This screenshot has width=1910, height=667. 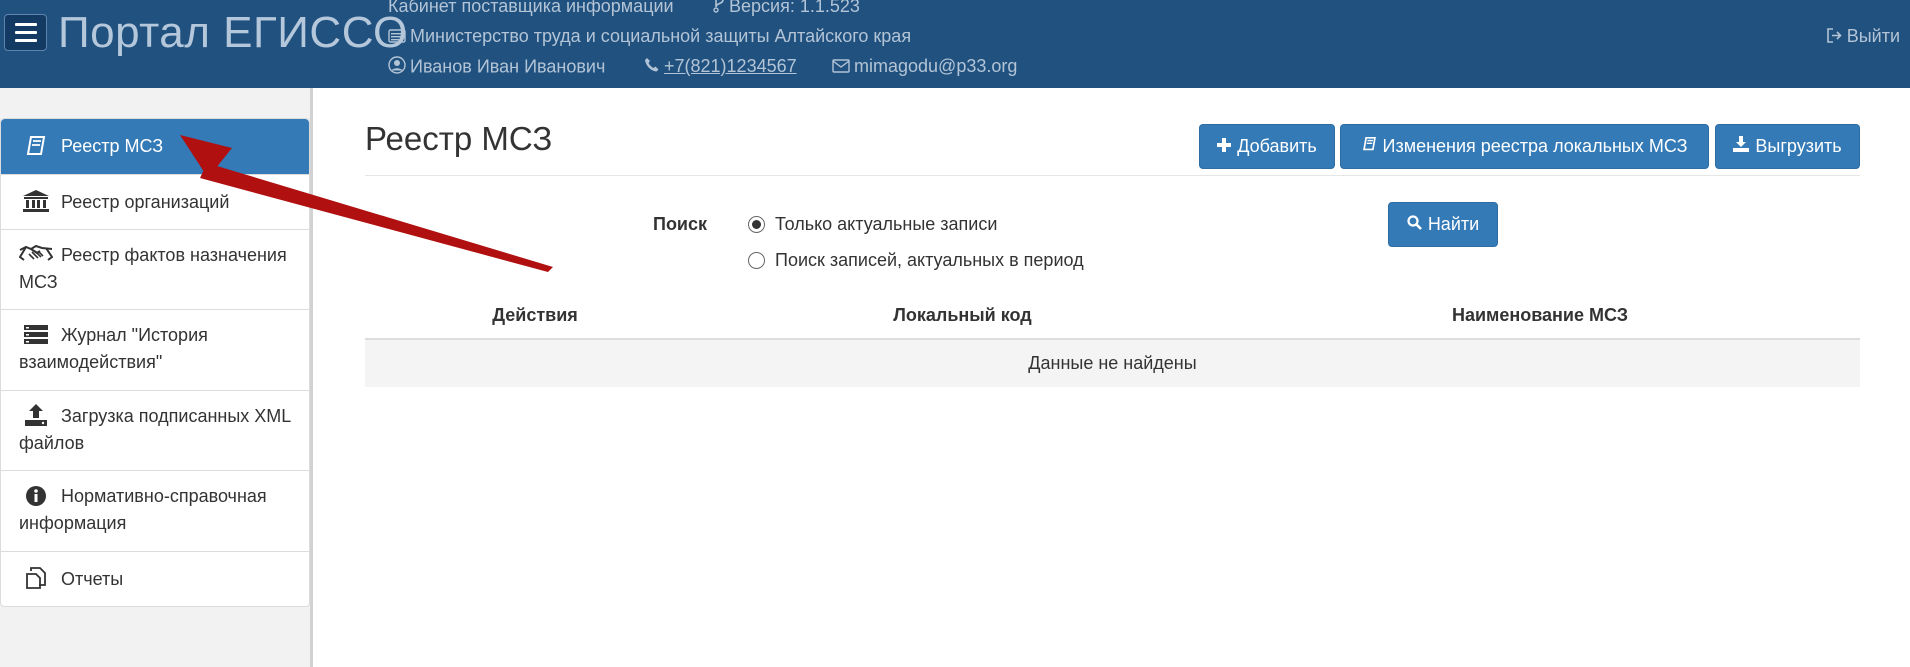 I want to click on radio-current-records: Только актуальные записи, so click(x=872, y=224).